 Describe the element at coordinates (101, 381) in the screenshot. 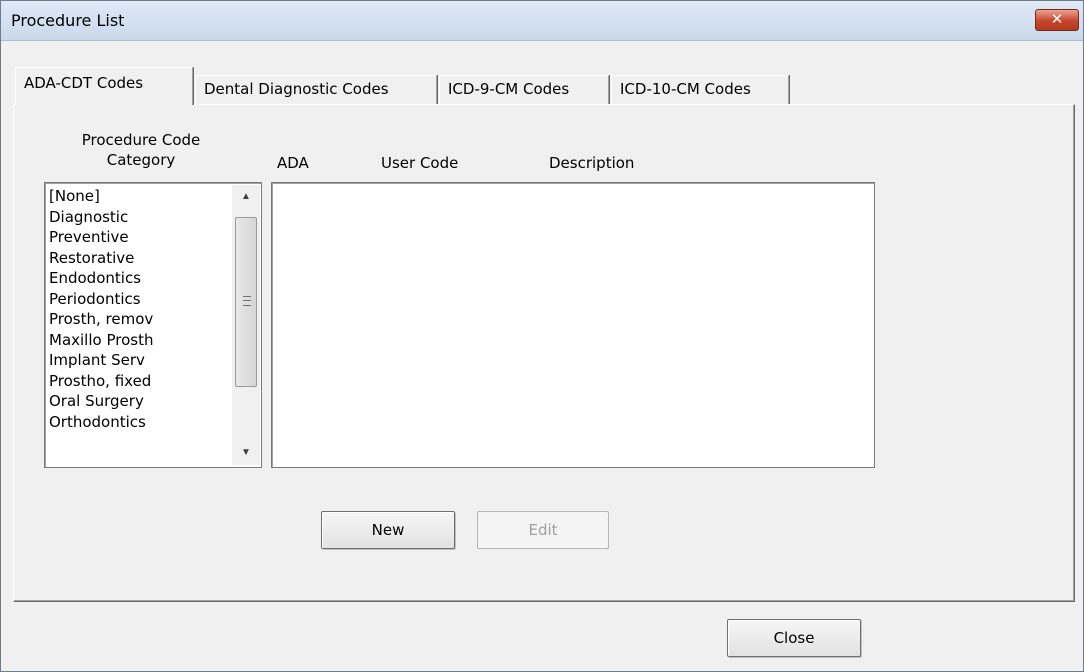

I see `list-item: Prostho, fixed` at that location.